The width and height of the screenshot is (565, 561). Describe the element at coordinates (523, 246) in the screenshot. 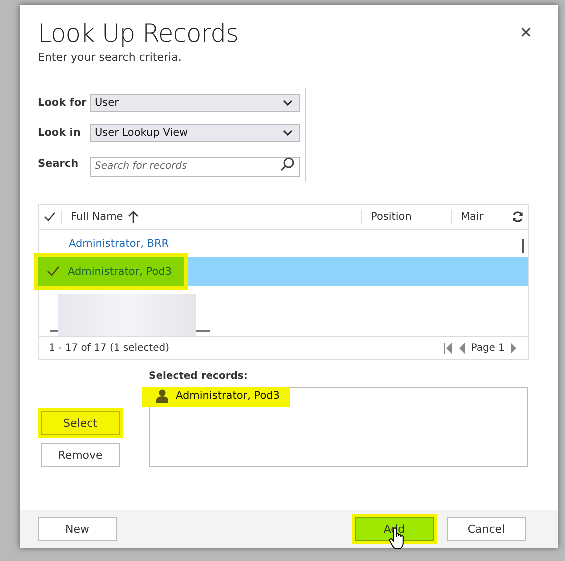

I see `scrollbar-thumb` at that location.